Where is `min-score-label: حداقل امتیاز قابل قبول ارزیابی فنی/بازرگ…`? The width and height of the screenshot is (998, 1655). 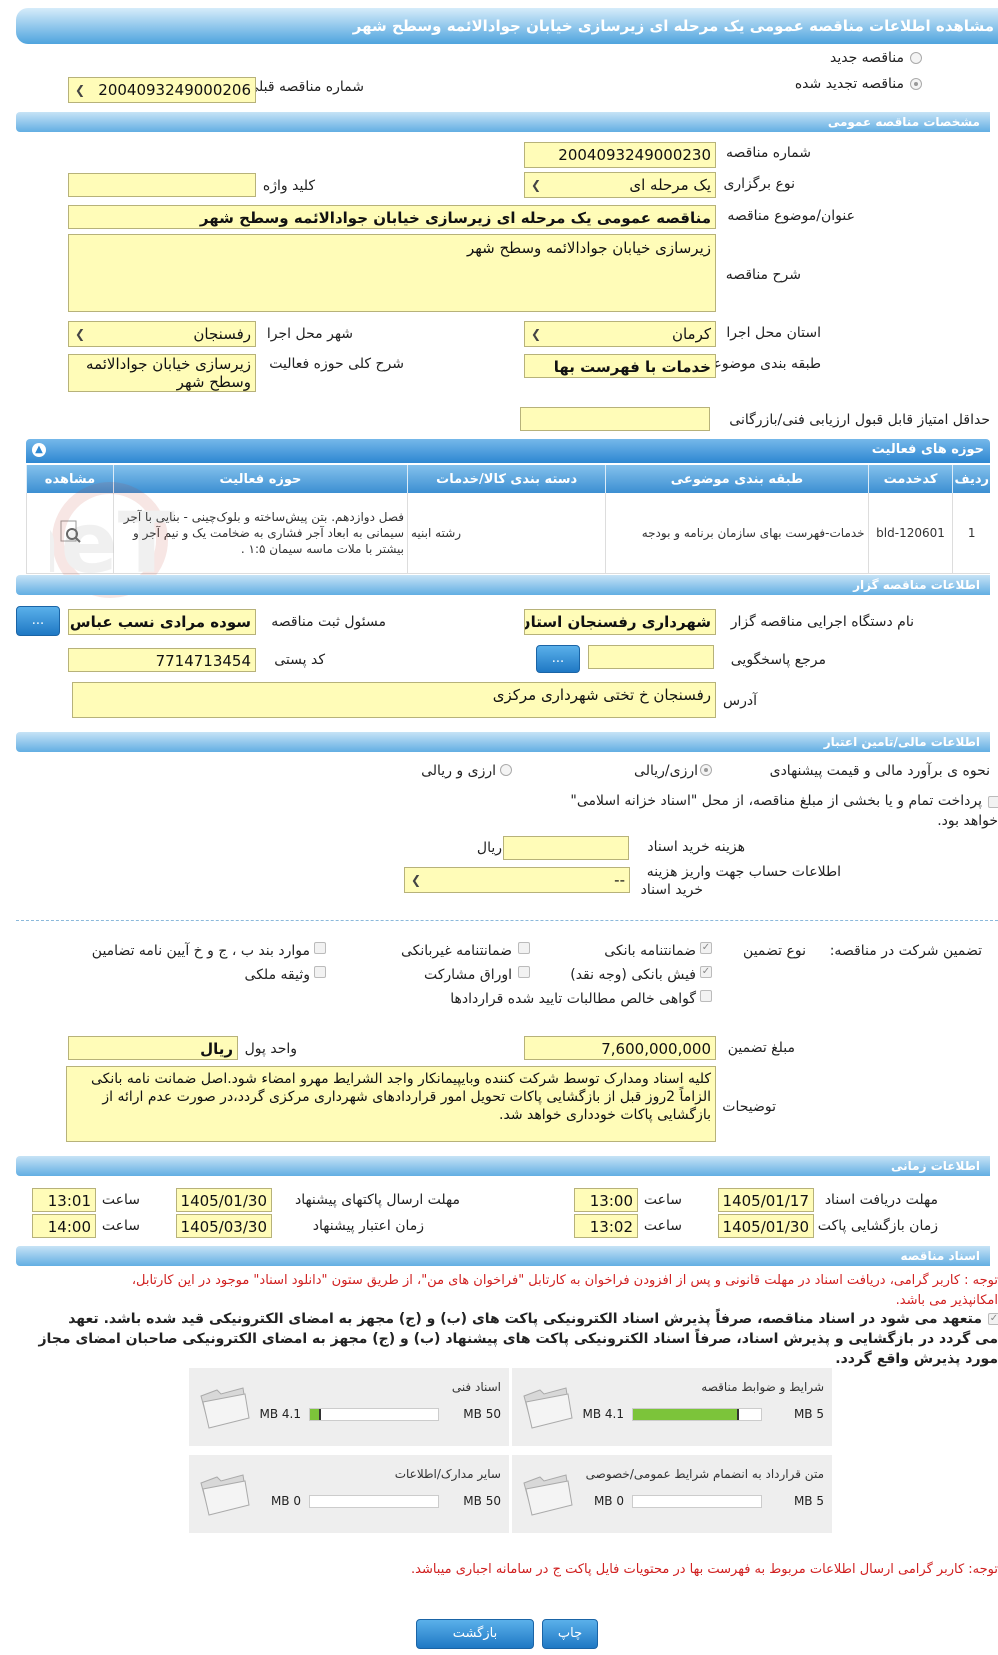 min-score-label: حداقل امتیاز قابل قبول ارزیابی فنی/بازرگ… is located at coordinates (859, 420).